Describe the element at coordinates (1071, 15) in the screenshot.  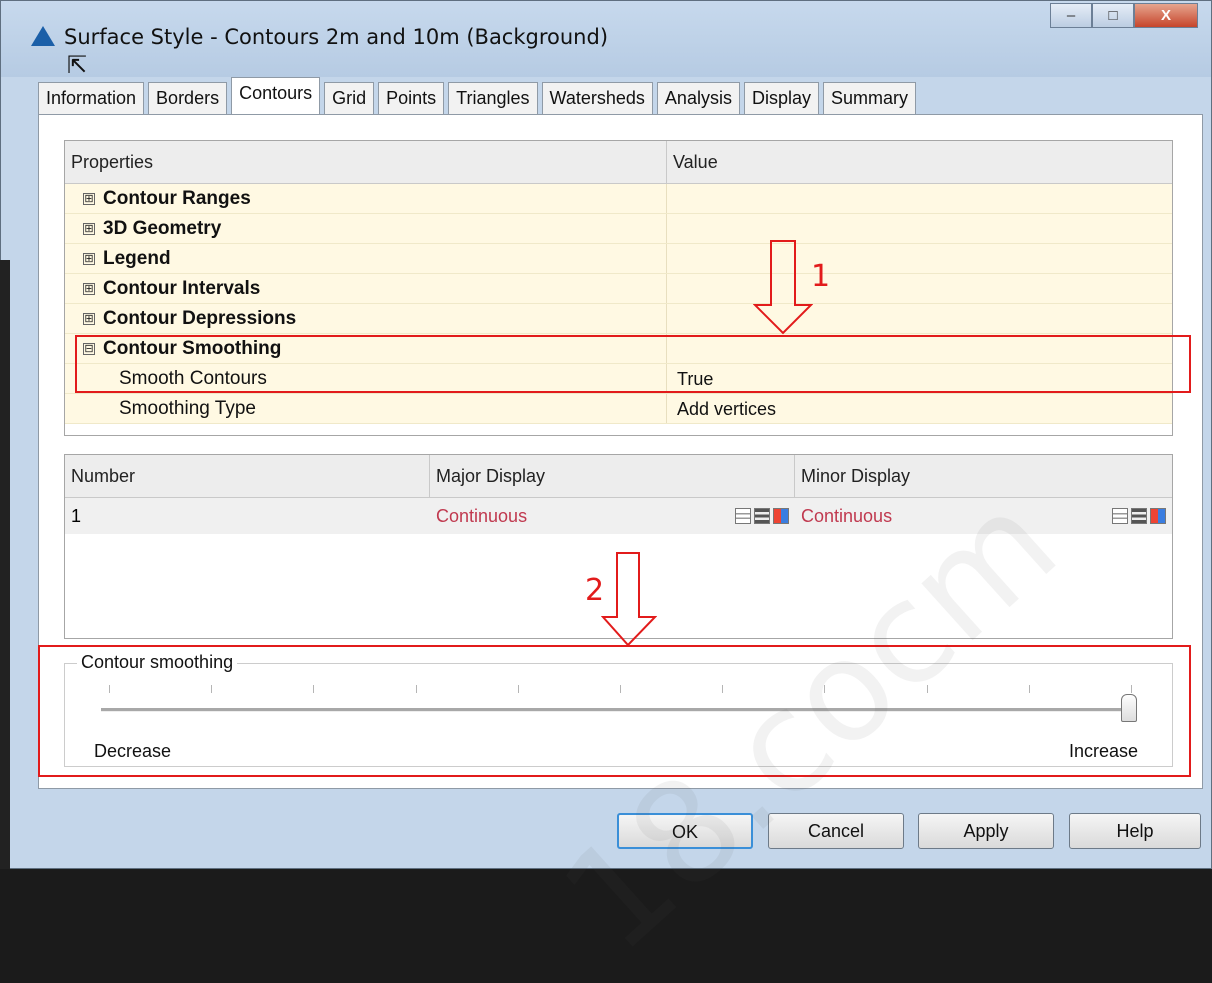
I see `minimize-button: –` at that location.